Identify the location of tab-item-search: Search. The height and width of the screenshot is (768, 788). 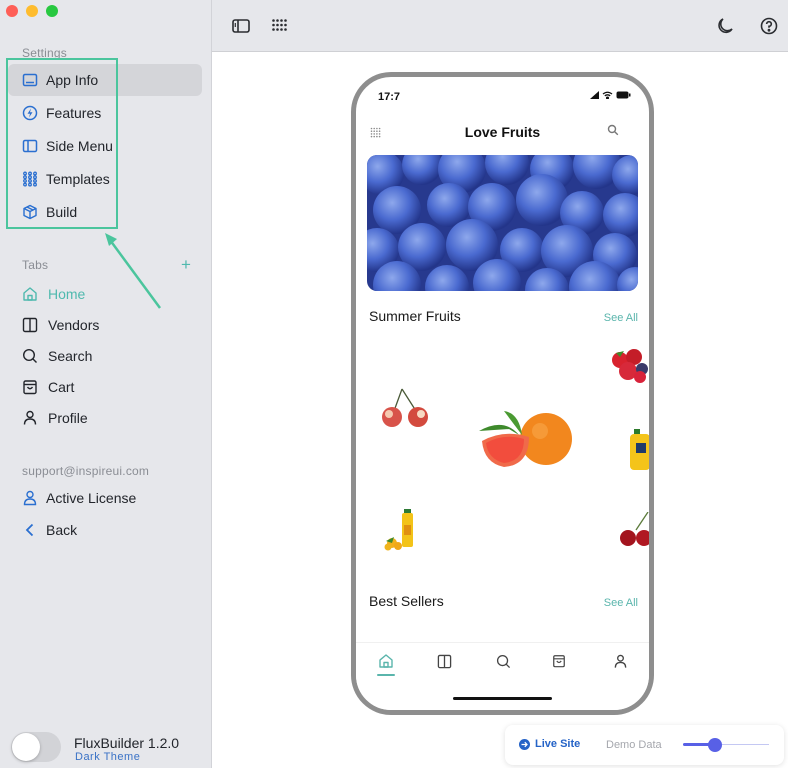
(105, 356).